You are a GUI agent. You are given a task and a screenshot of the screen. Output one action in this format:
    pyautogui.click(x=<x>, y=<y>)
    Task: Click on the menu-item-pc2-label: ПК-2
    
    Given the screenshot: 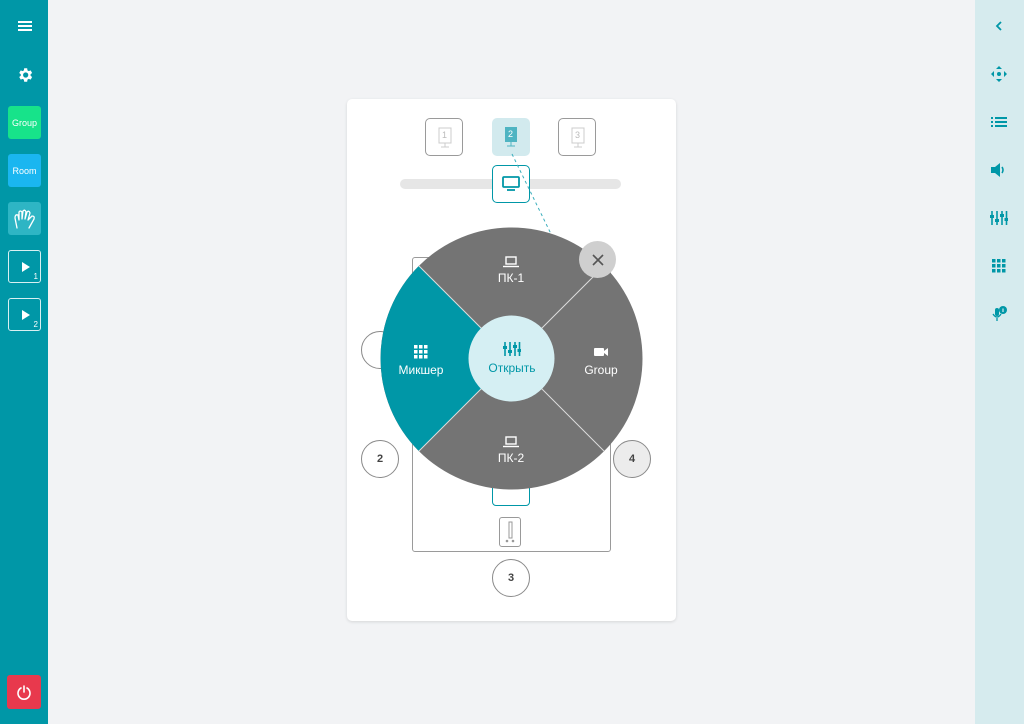 What is the action you would take?
    pyautogui.click(x=511, y=458)
    